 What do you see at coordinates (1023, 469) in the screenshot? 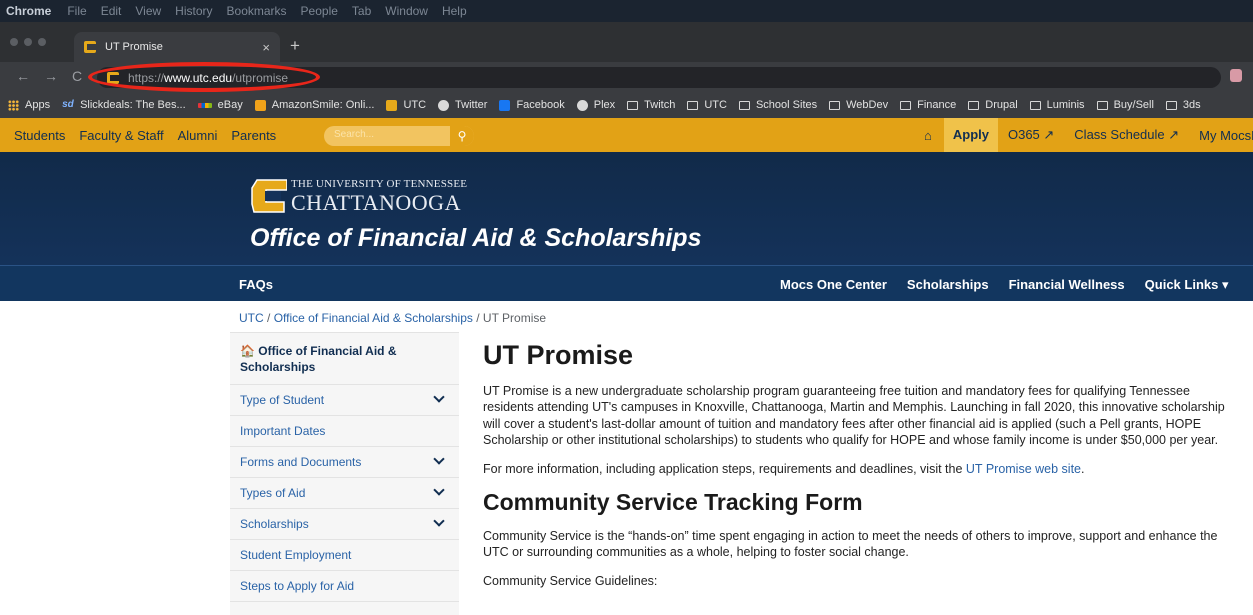
I see `ut-promise-link: UT Promise web site` at bounding box center [1023, 469].